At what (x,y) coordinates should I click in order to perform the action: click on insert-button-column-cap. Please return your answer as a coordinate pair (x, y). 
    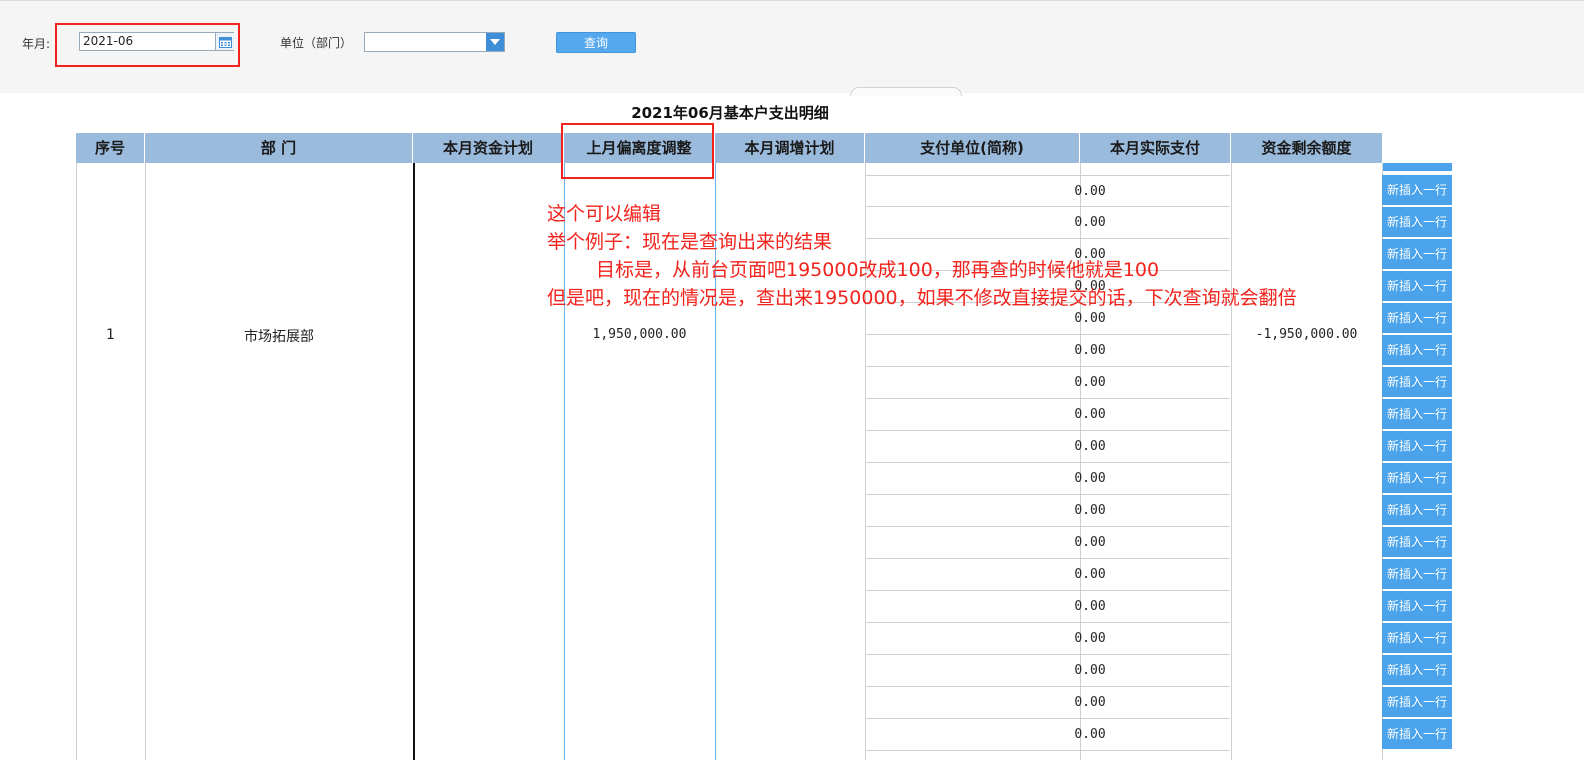
    Looking at the image, I should click on (1417, 167).